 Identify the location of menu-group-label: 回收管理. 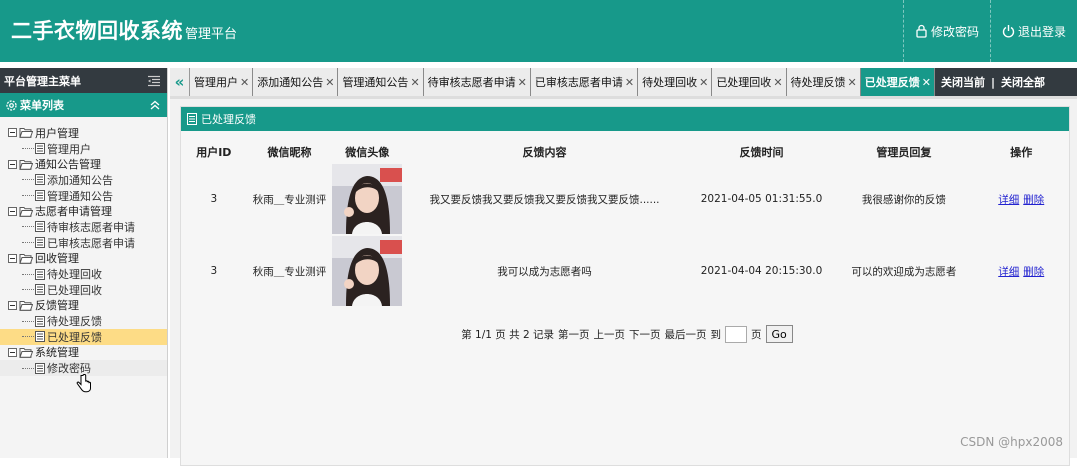
(57, 259).